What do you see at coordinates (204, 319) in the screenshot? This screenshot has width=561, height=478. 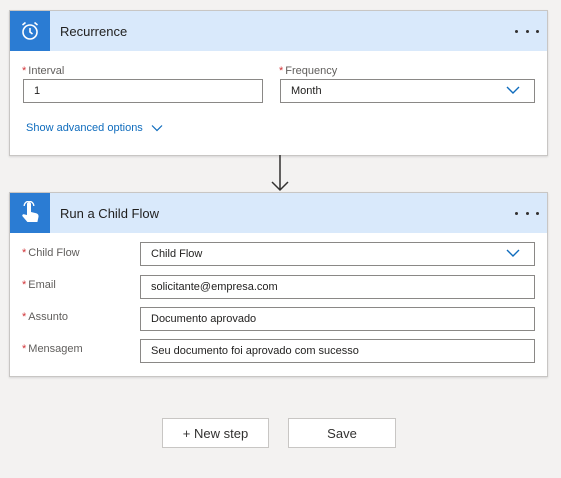 I see `assunto-value: Documento aprovado` at bounding box center [204, 319].